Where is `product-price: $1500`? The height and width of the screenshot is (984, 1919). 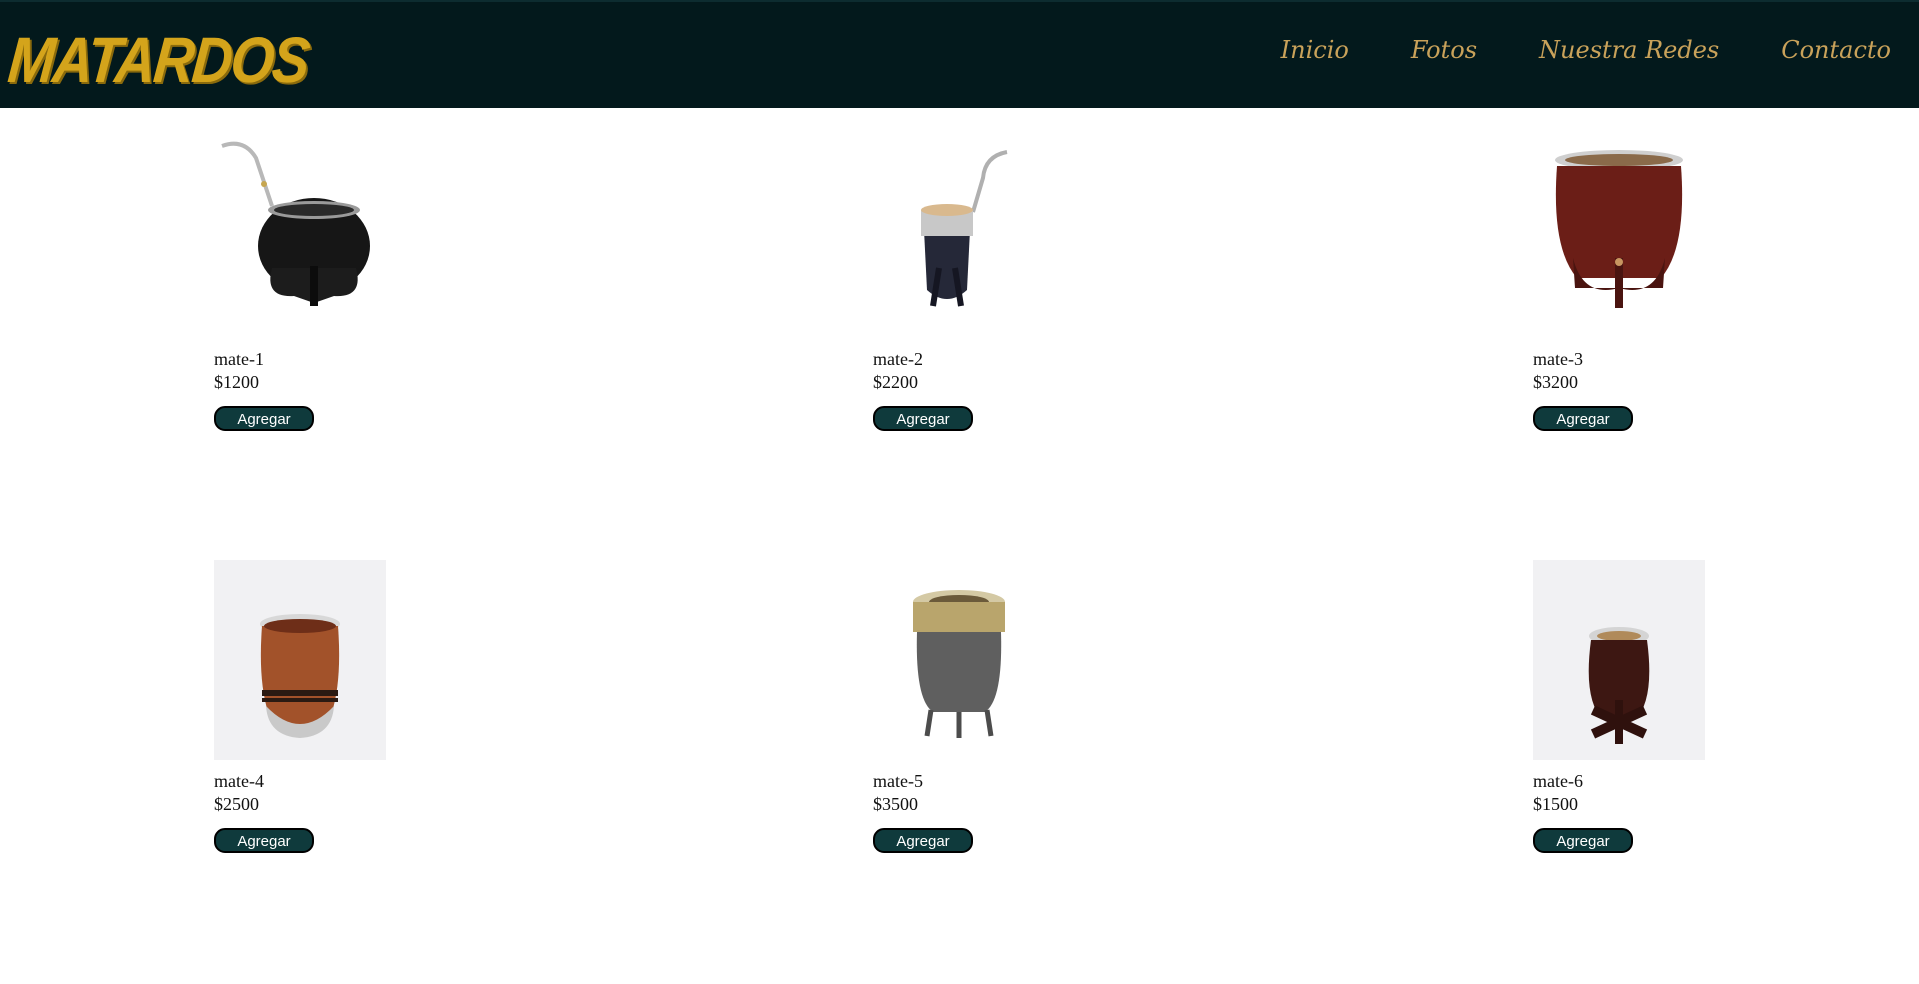 product-price: $1500 is located at coordinates (1555, 804).